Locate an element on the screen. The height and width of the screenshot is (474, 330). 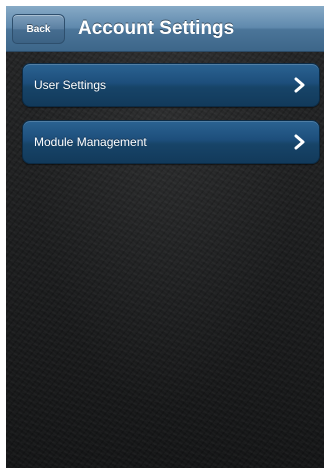
user-settings-label: User Settings is located at coordinates (70, 85).